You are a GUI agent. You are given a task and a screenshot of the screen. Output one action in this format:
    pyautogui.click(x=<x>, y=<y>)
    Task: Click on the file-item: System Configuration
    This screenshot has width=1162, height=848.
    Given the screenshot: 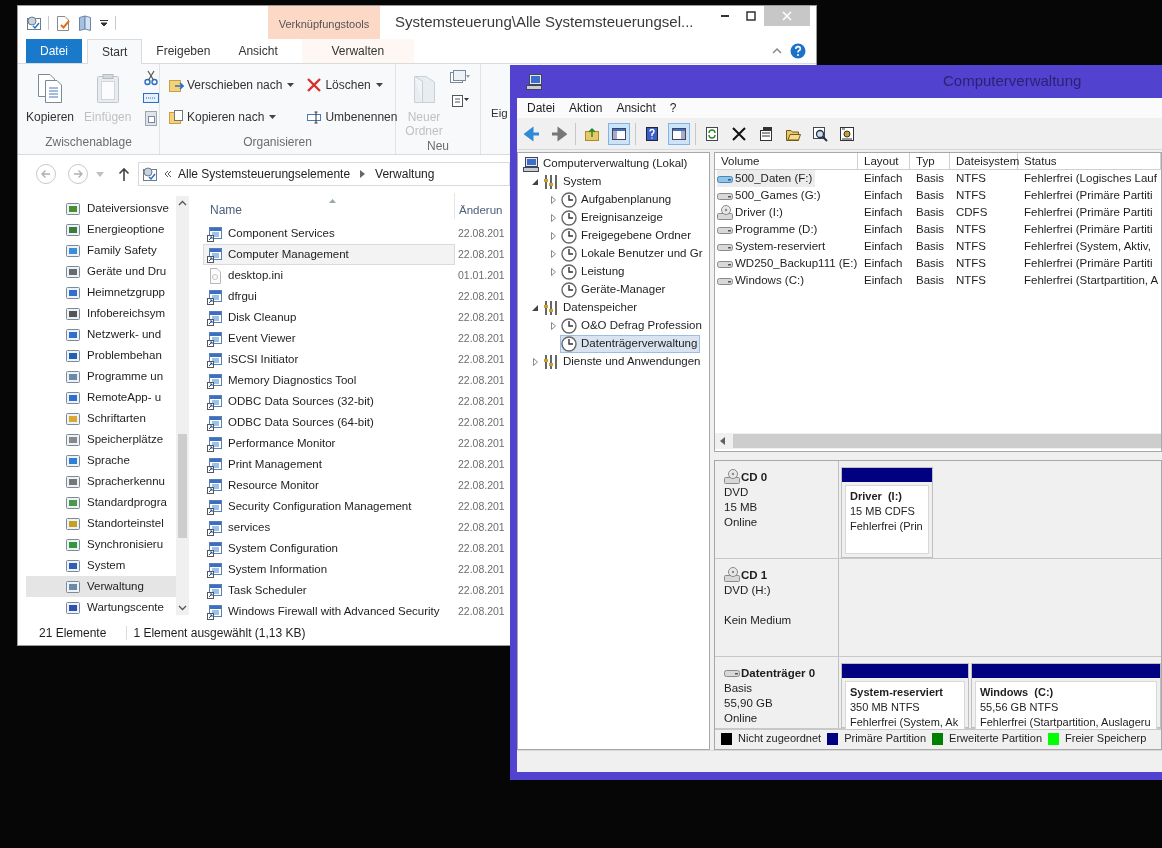 What is the action you would take?
    pyautogui.click(x=329, y=548)
    